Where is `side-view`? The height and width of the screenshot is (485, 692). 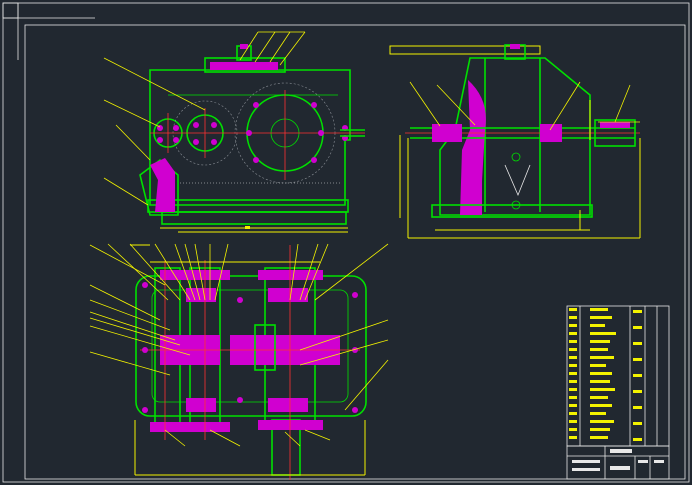 side-view is located at coordinates (515, 141).